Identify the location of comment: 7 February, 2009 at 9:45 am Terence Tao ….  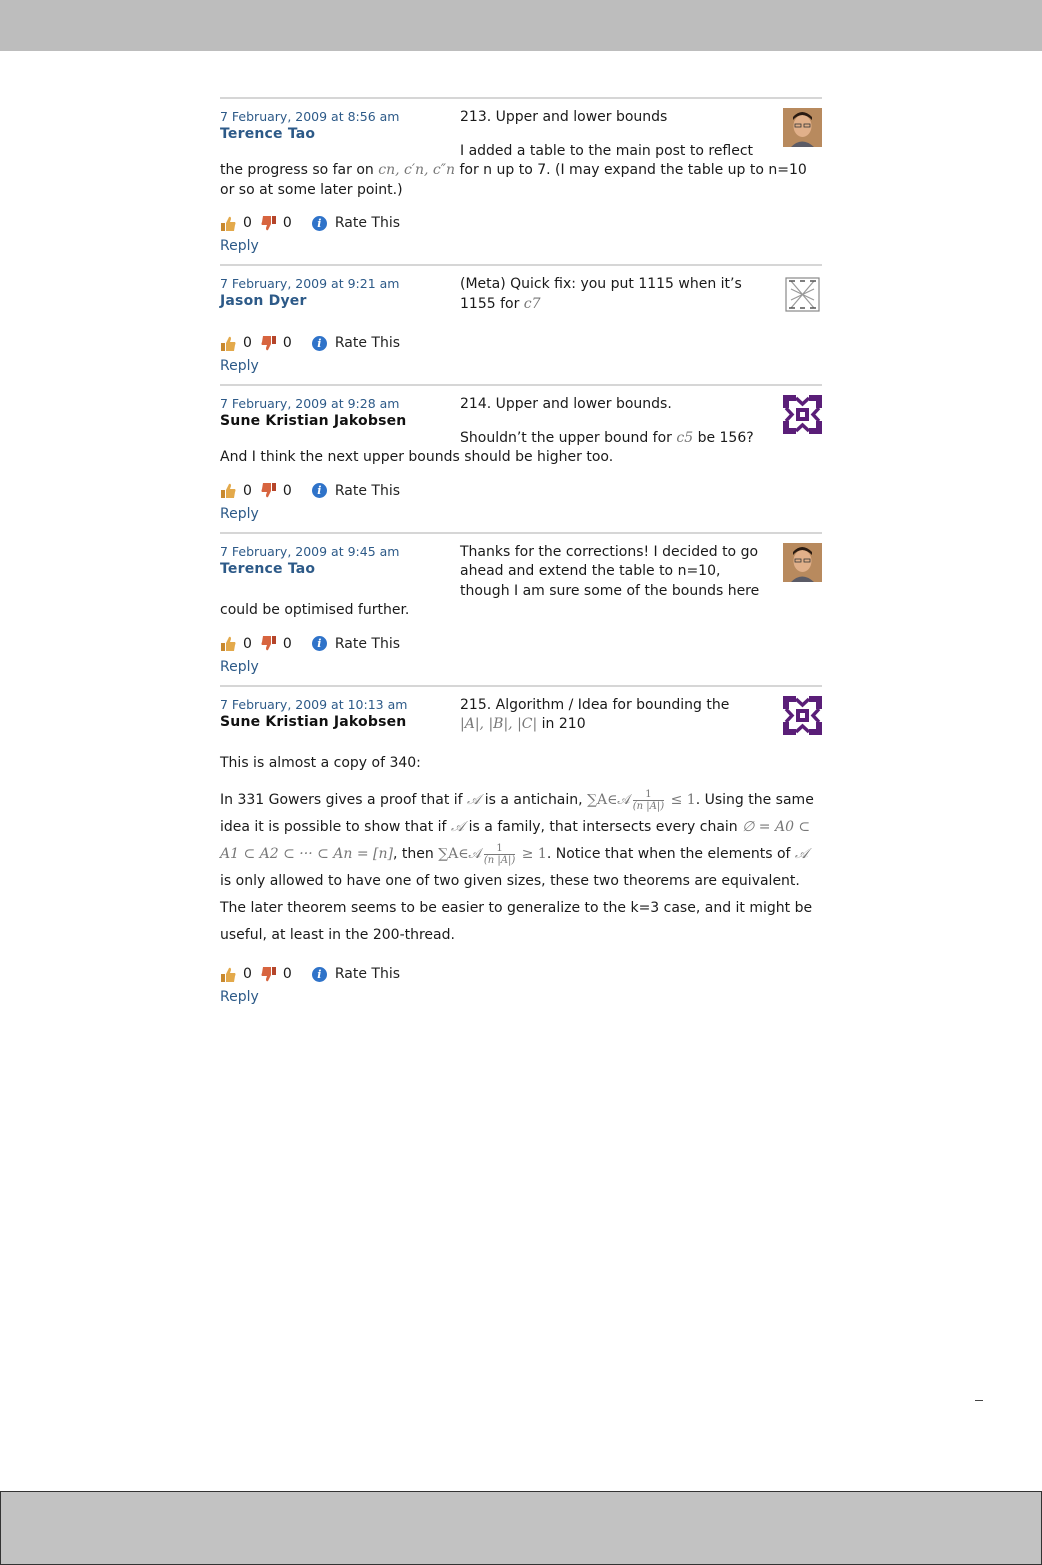
(521, 608).